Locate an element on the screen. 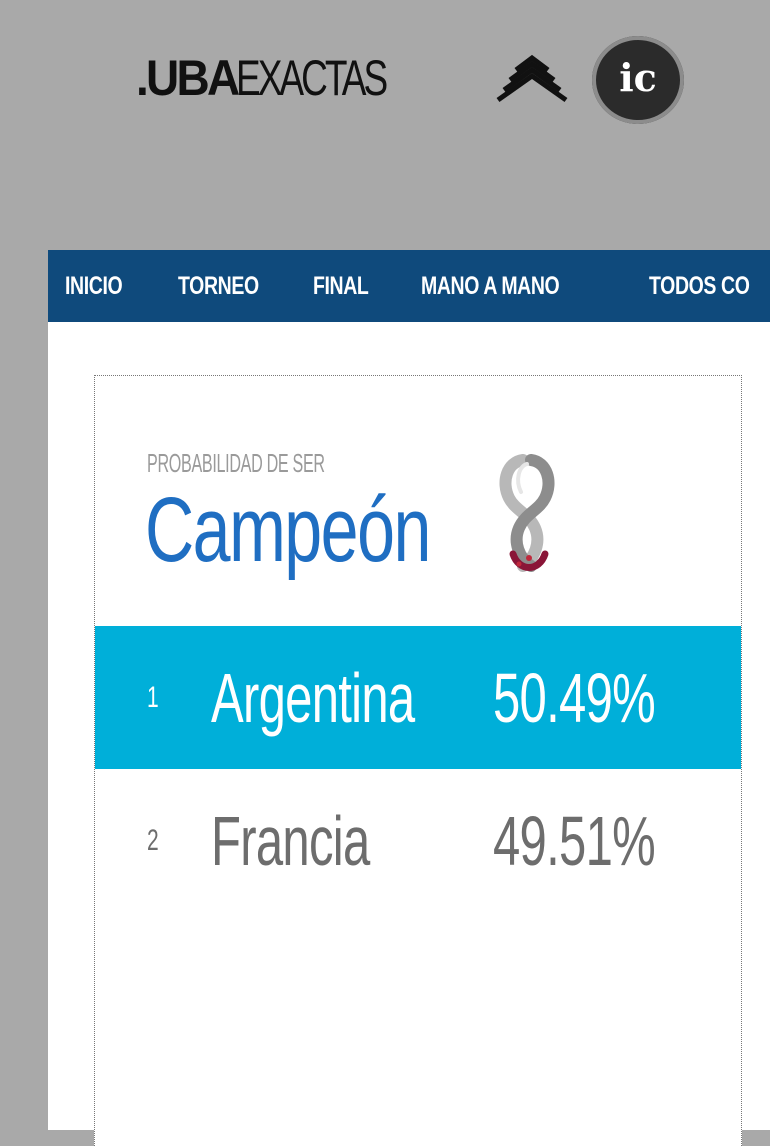  exactas-chevrons-icon is located at coordinates (532, 78).